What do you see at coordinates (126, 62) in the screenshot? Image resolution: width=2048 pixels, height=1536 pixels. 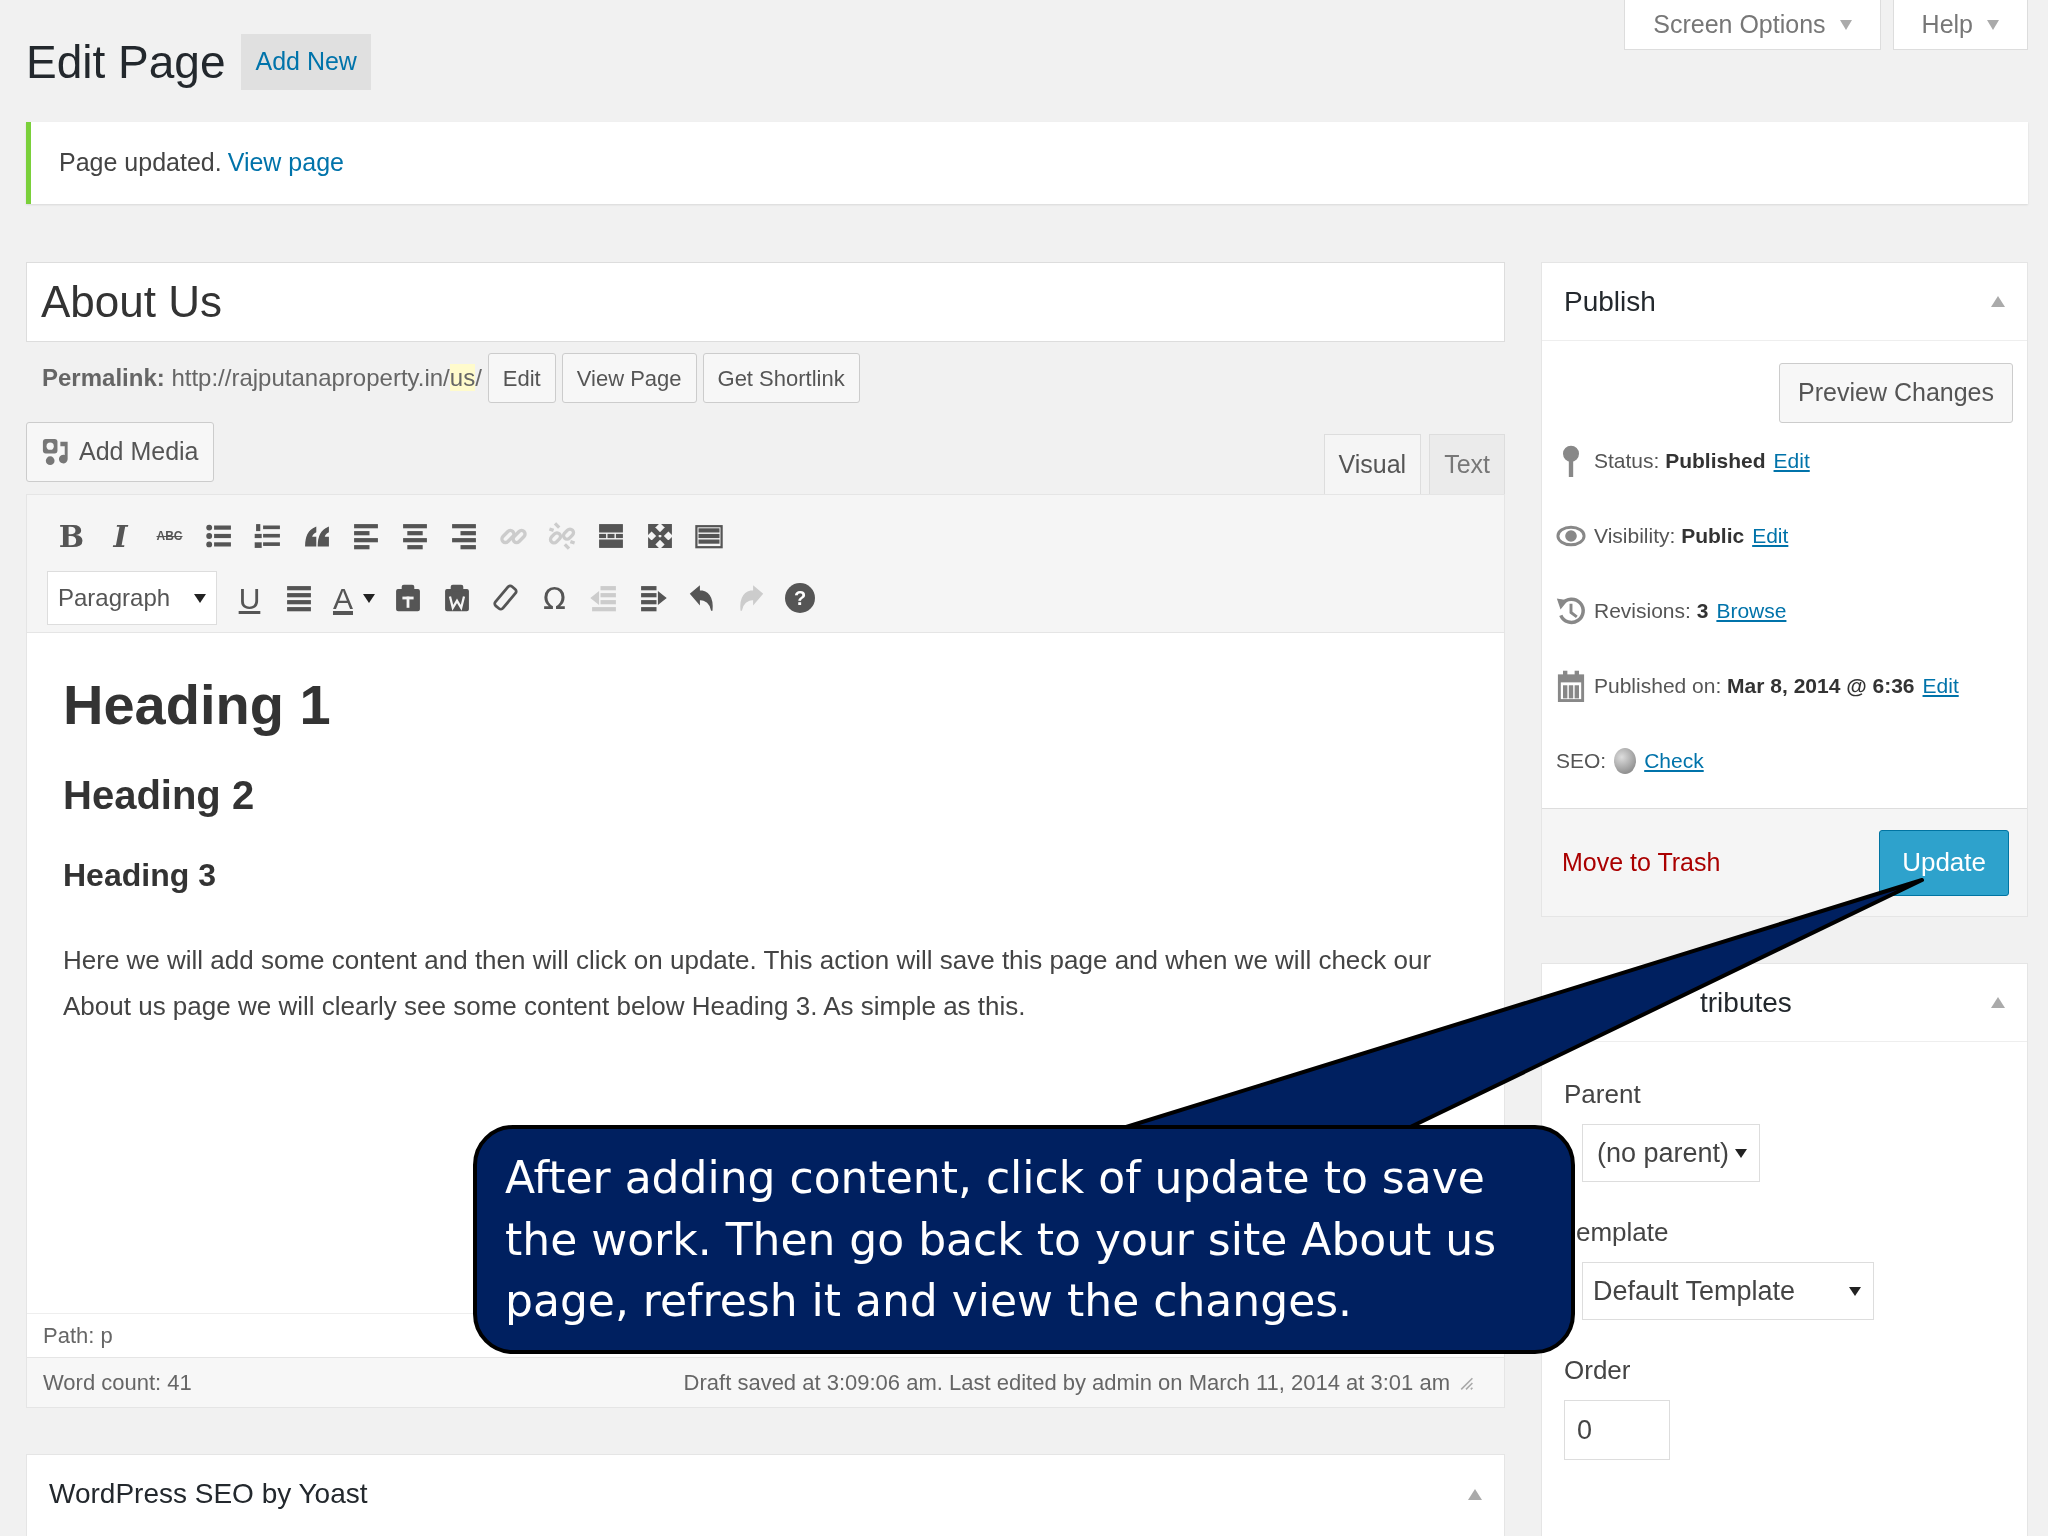 I see `page-title: Edit Page` at bounding box center [126, 62].